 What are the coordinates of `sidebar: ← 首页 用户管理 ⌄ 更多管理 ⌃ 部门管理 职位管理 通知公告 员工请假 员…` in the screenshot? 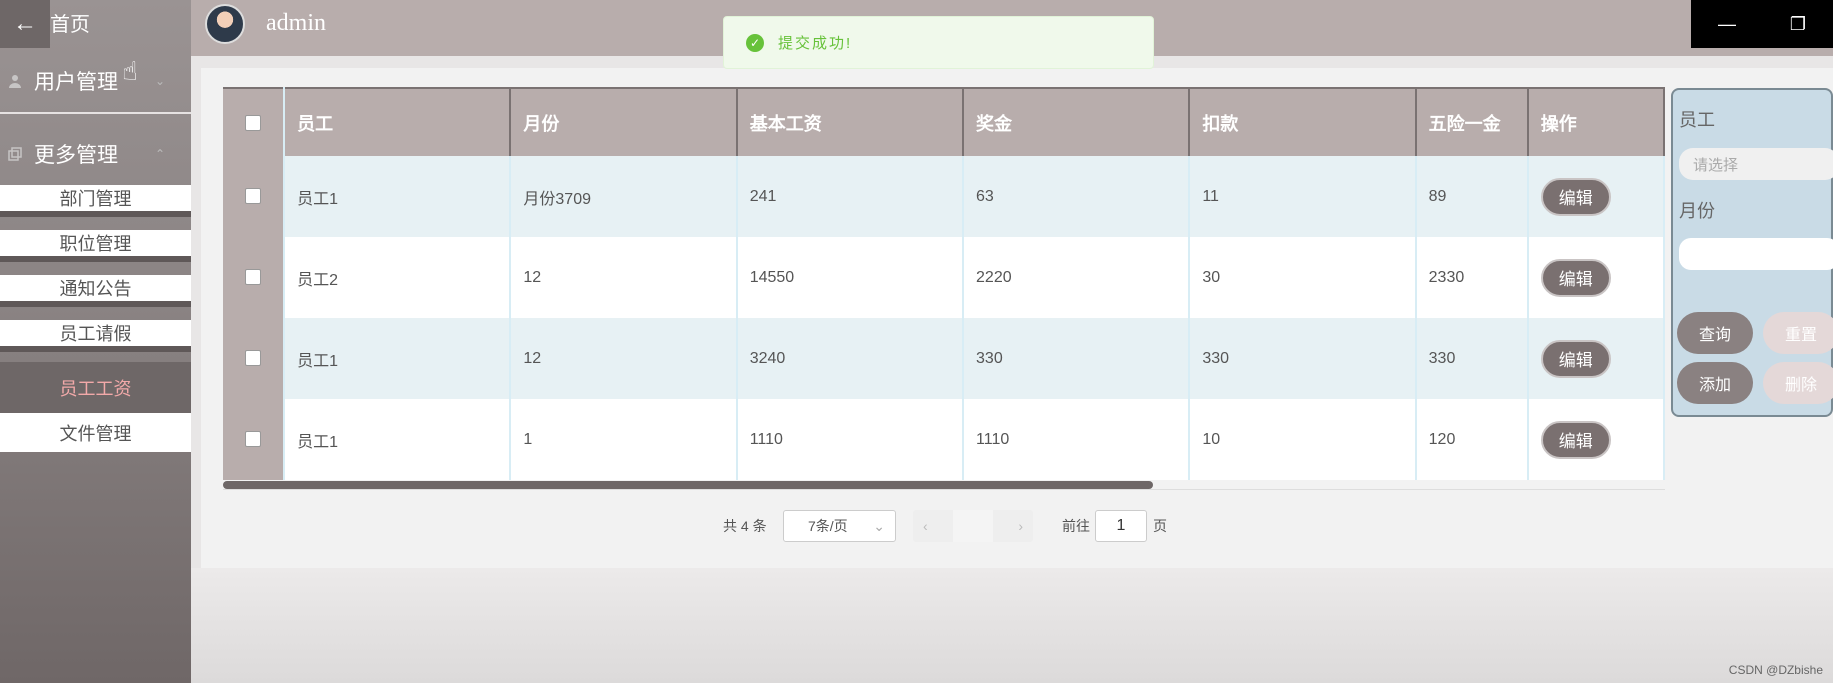 It's located at (95, 341).